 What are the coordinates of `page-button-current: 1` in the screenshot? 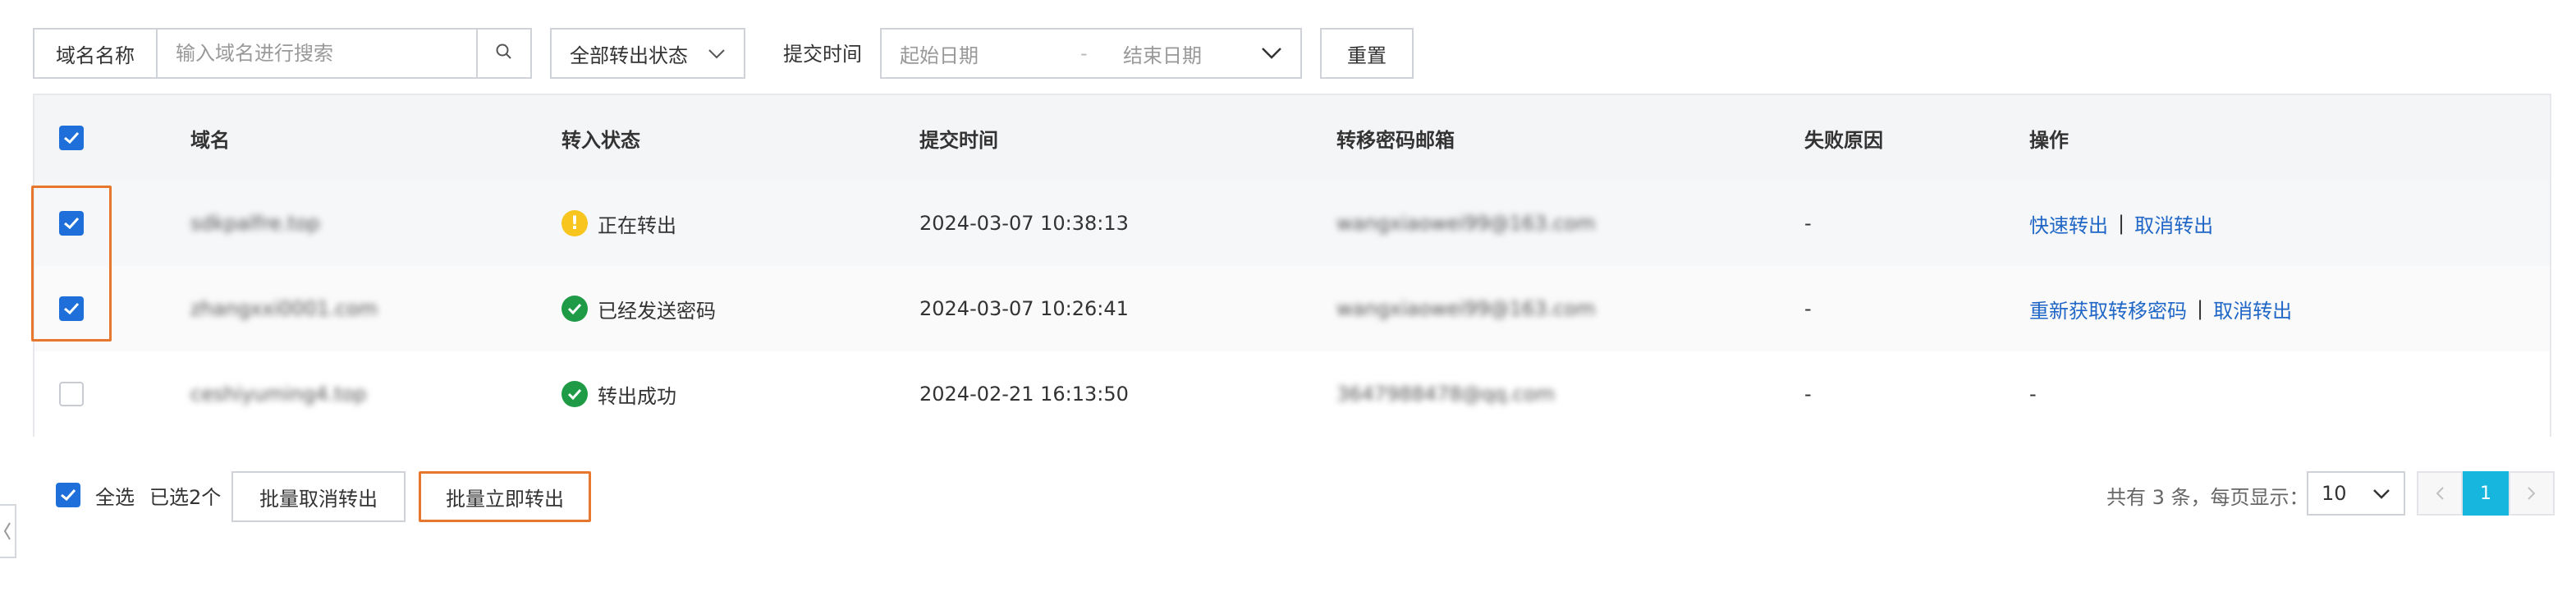 It's located at (2486, 493).